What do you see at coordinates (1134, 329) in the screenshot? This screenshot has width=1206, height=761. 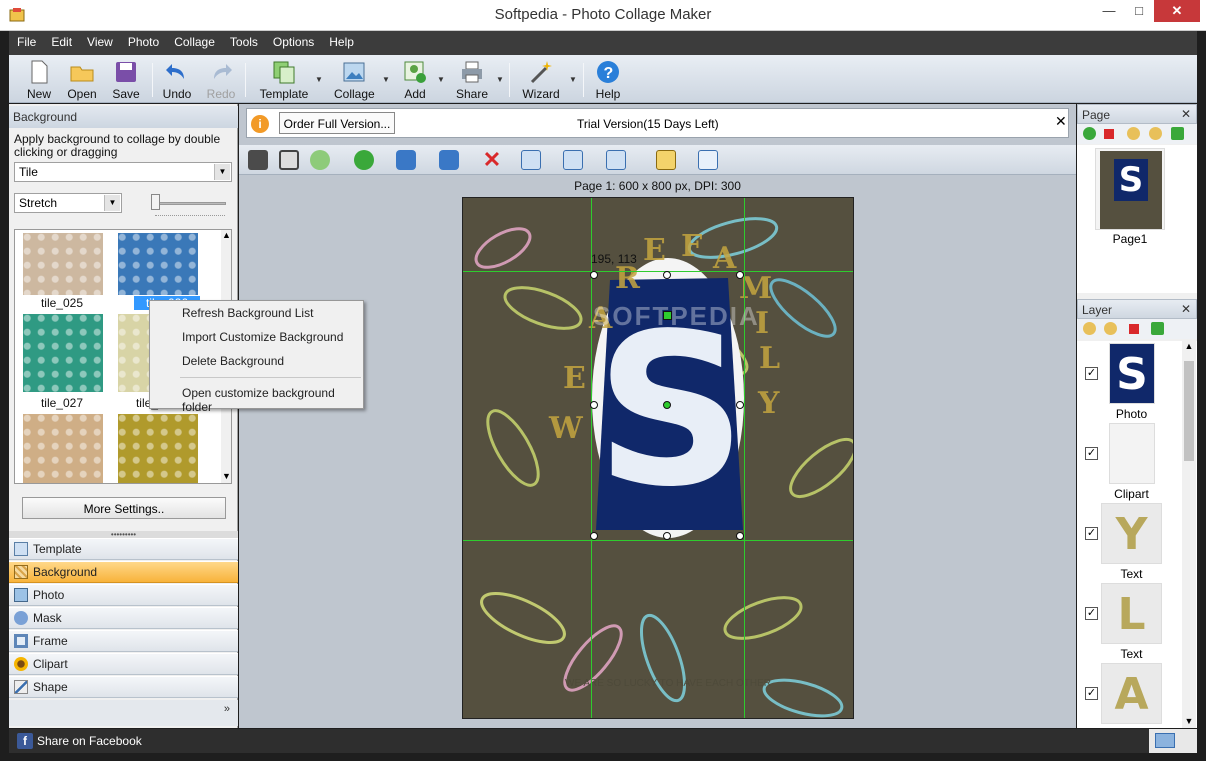 I see `delete-layer-icon` at bounding box center [1134, 329].